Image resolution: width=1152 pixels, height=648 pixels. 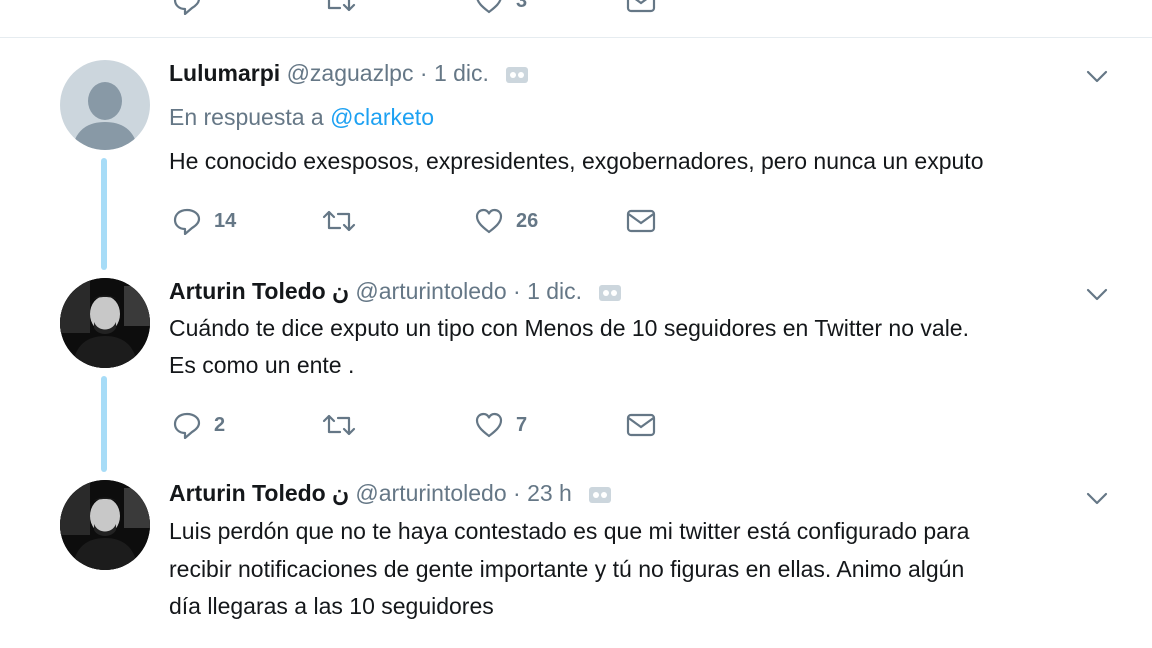 I want to click on reply-context: En respuesta a @clarketo, so click(x=301, y=117).